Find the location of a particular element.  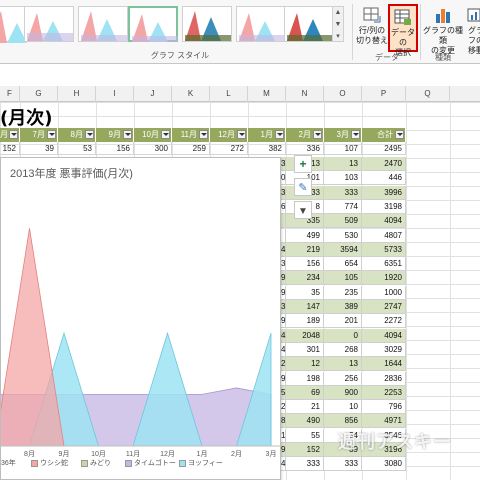

data-cell: 10 is located at coordinates (343, 407).